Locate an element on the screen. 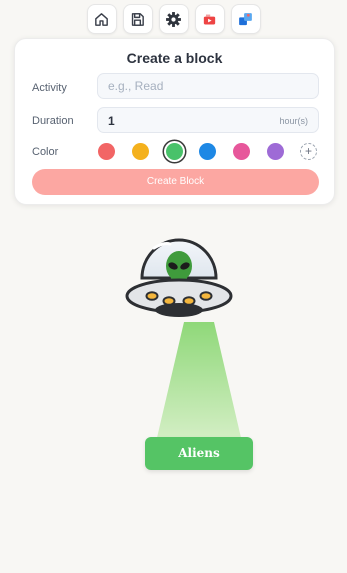  color-swatch-orange is located at coordinates (140, 151).